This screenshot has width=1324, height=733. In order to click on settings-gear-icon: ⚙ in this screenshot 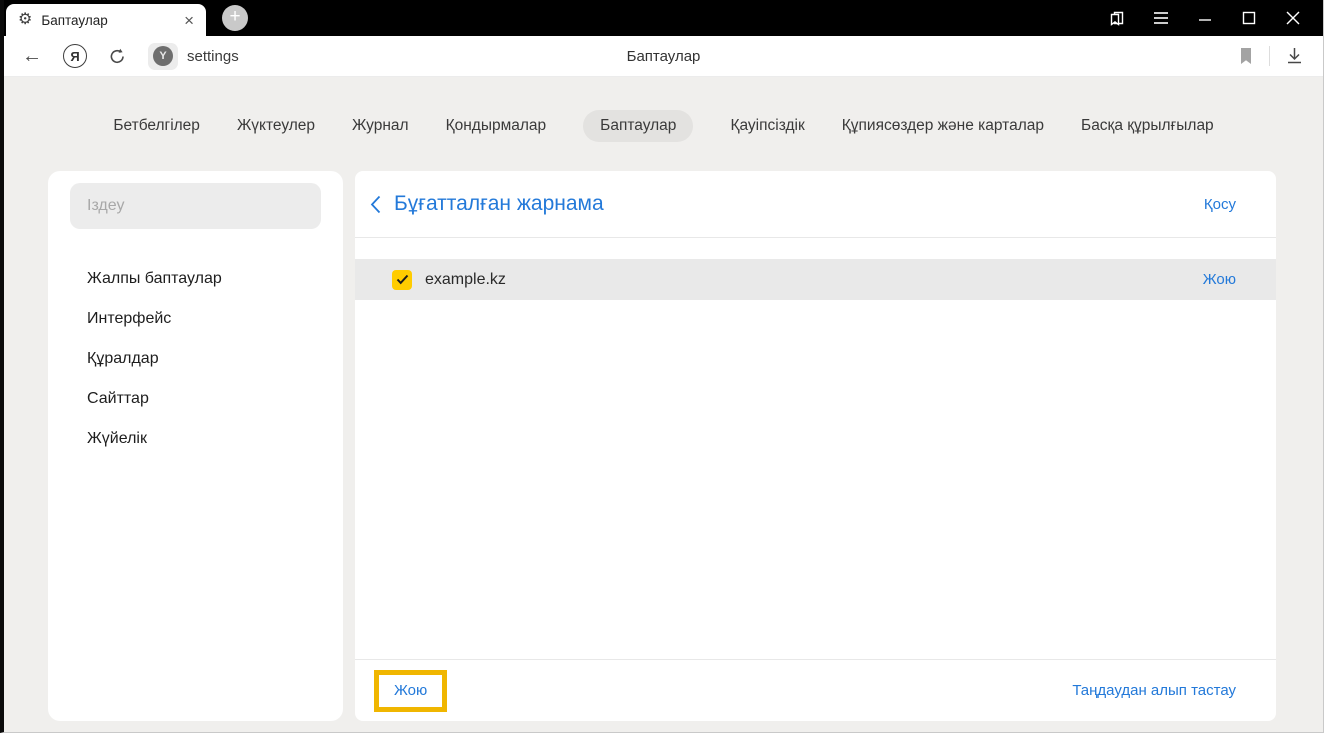, I will do `click(25, 19)`.